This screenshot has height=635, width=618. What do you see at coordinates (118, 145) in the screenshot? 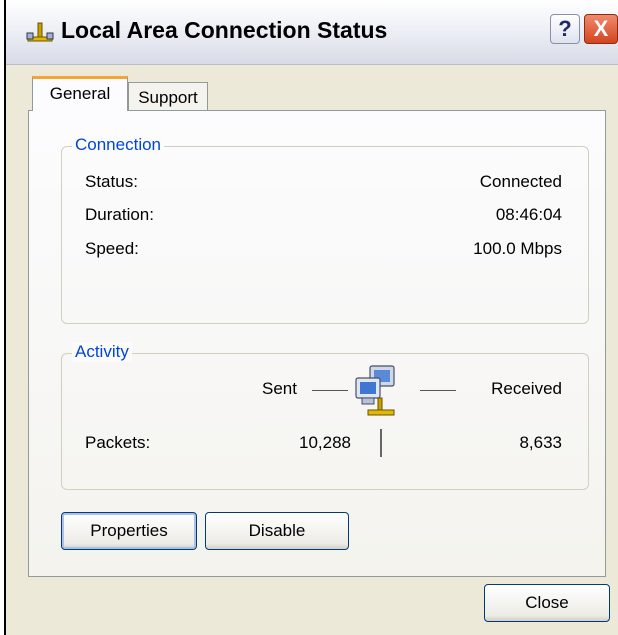
I see `connection-group-title: Connection` at bounding box center [118, 145].